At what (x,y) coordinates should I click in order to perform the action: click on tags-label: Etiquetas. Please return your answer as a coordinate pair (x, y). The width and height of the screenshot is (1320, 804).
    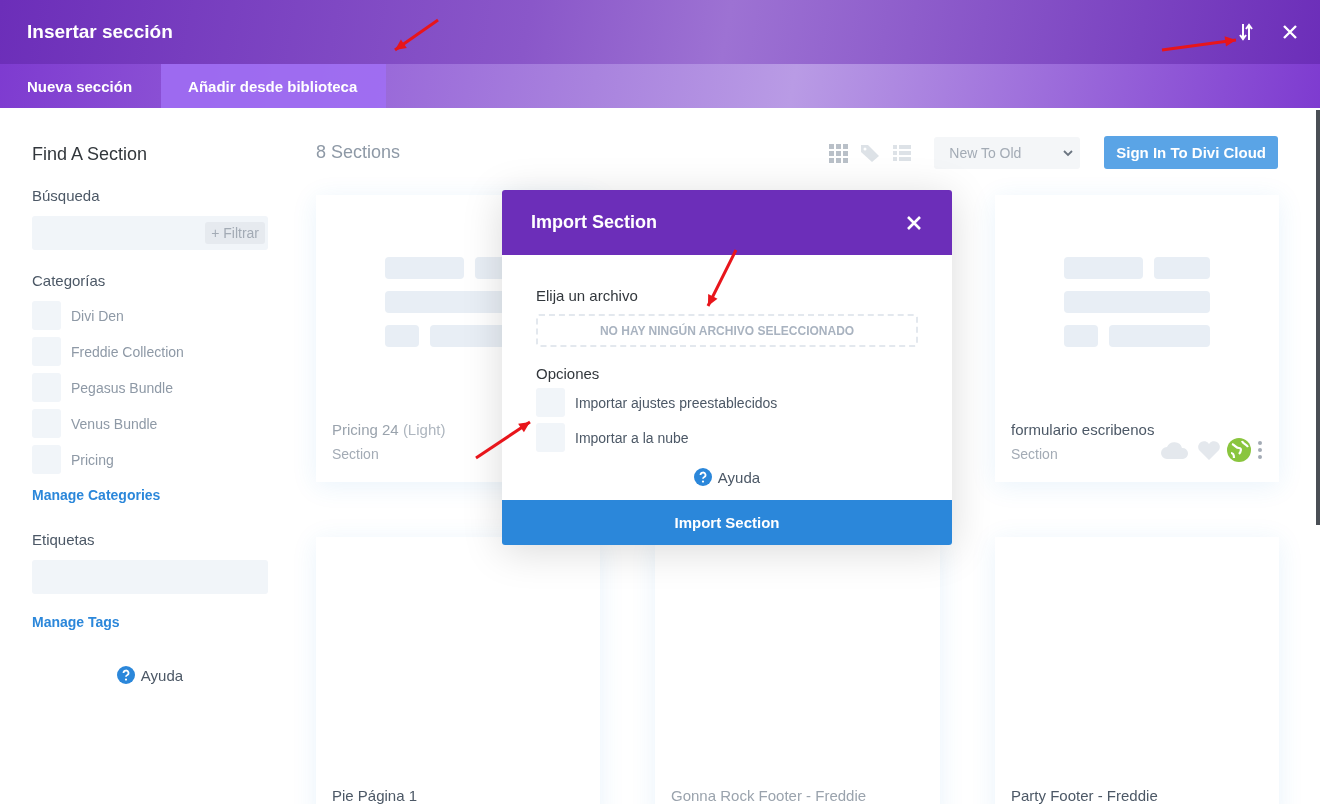
    Looking at the image, I should click on (64, 539).